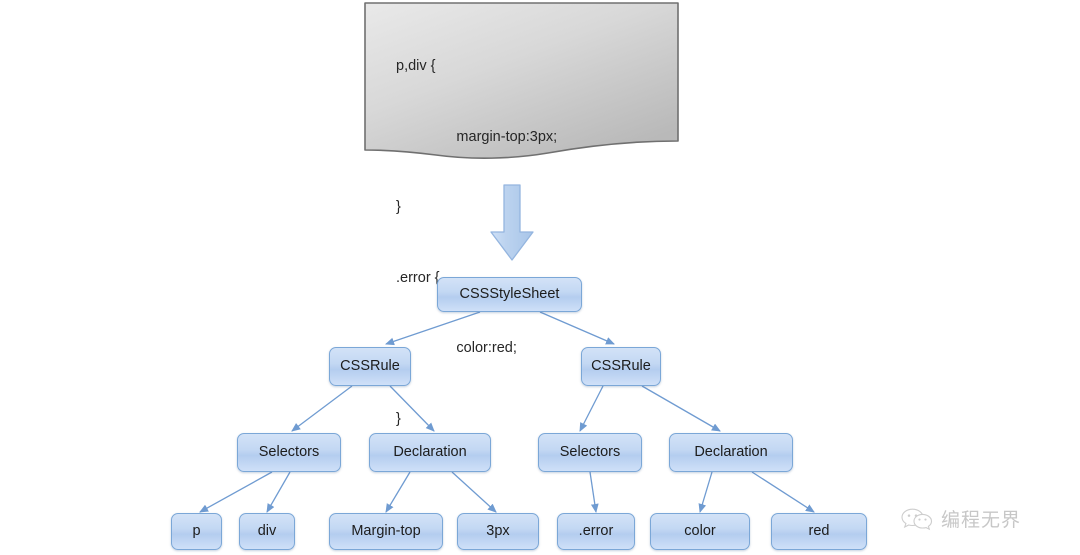  I want to click on node-declaration-2: Declaration, so click(731, 452).